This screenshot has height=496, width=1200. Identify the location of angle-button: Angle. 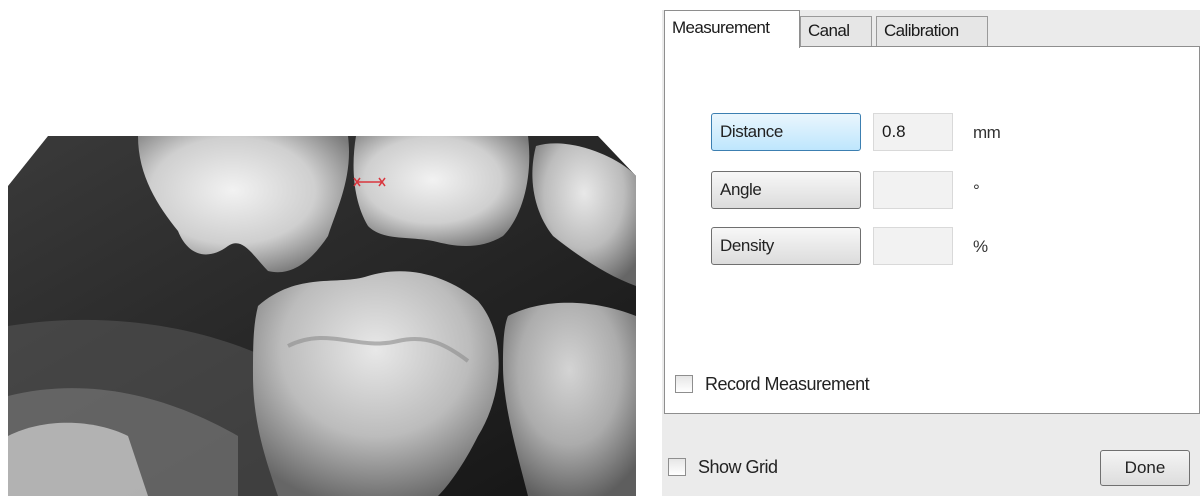
(786, 190).